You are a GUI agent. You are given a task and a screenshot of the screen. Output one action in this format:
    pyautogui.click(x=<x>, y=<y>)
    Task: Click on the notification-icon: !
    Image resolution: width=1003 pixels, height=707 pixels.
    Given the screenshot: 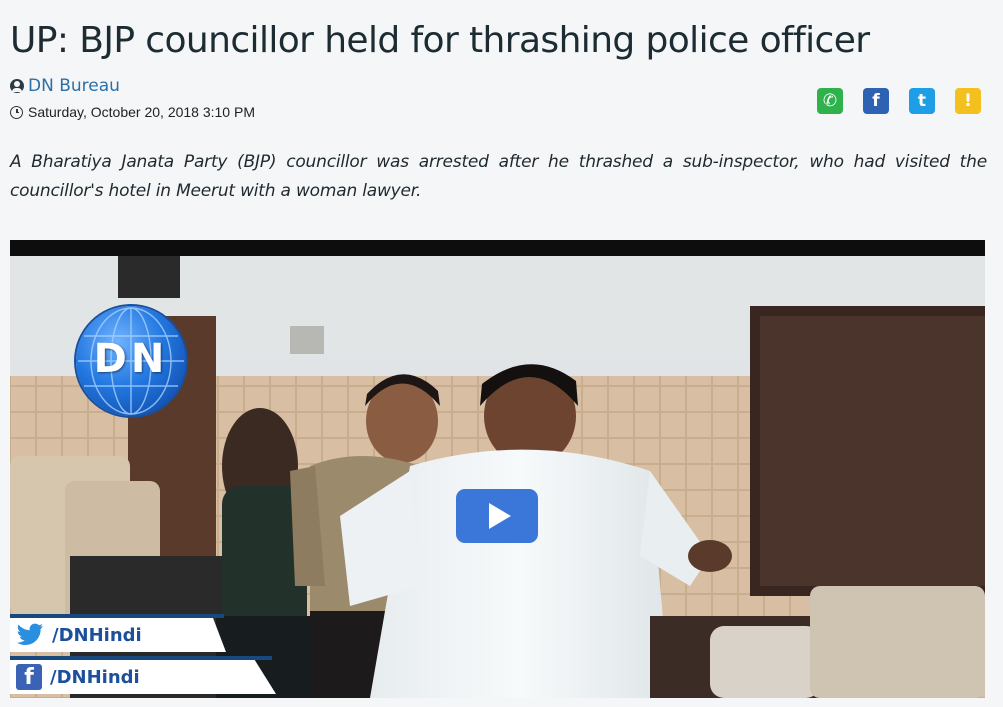 What is the action you would take?
    pyautogui.click(x=968, y=101)
    